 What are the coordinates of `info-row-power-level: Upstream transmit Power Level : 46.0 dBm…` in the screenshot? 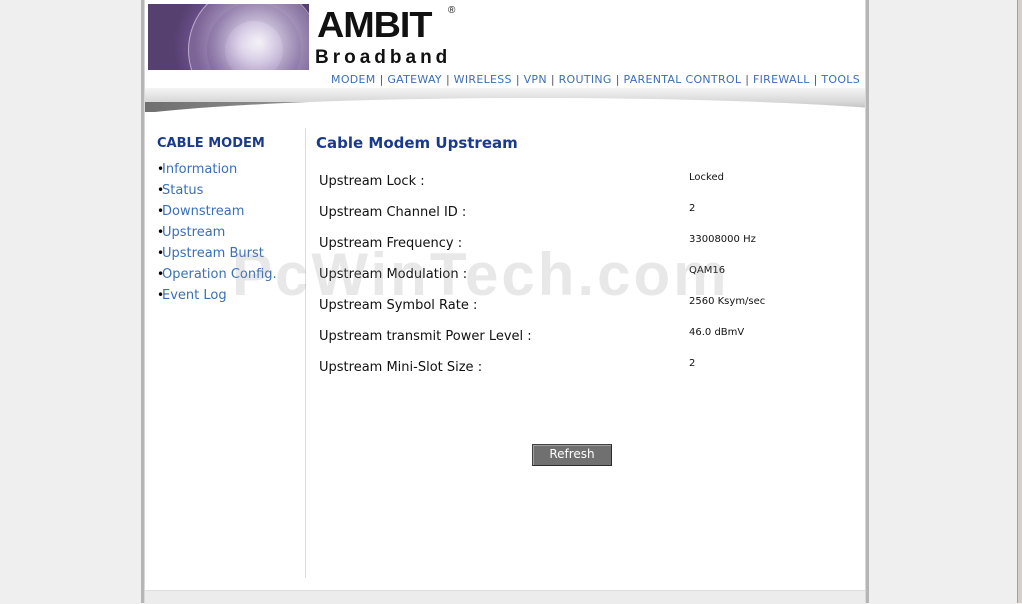 It's located at (589, 343).